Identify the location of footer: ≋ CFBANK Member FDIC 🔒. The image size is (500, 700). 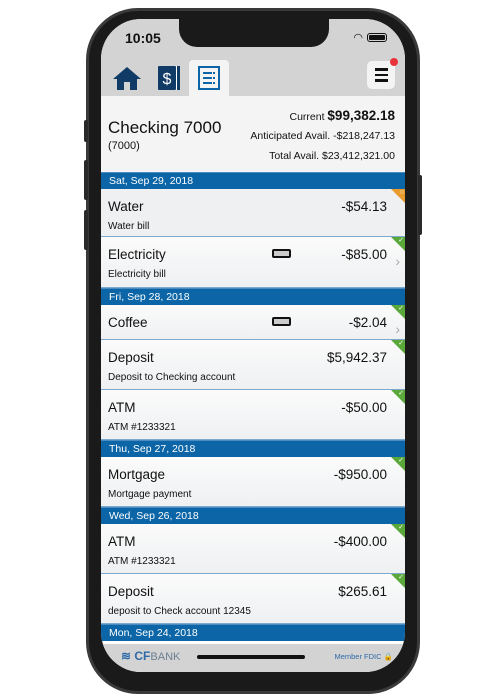
(253, 658).